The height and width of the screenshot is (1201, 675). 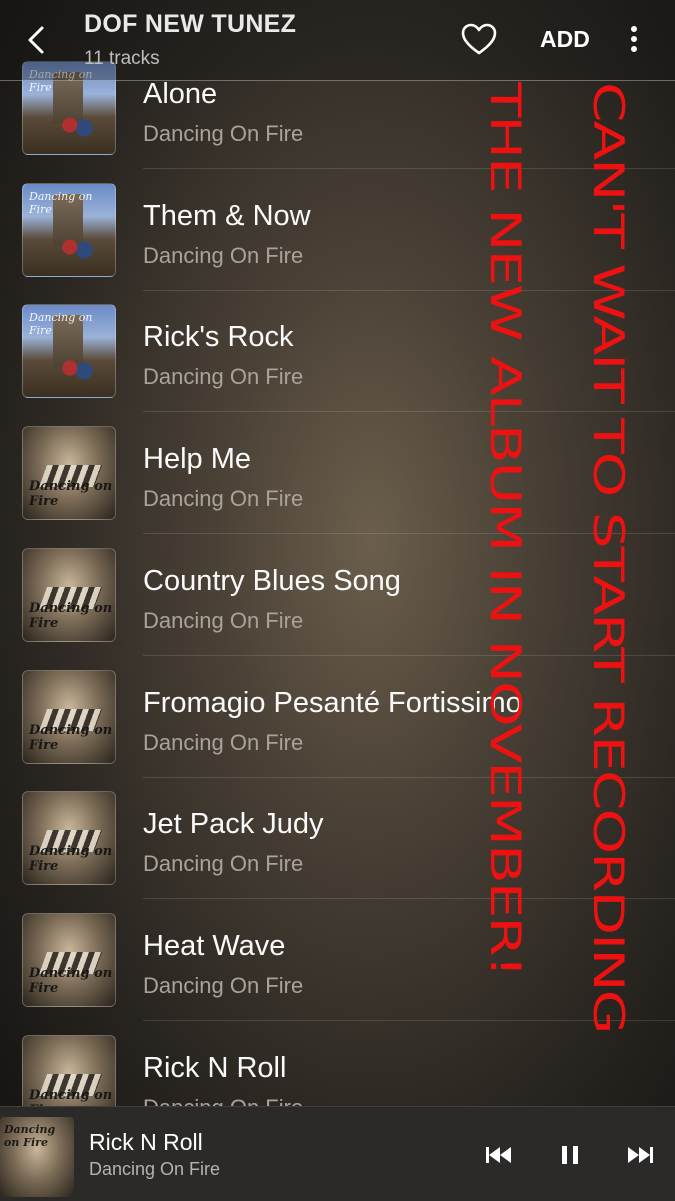 What do you see at coordinates (190, 24) in the screenshot?
I see `playlist-title: DOF NEW TUNEZ` at bounding box center [190, 24].